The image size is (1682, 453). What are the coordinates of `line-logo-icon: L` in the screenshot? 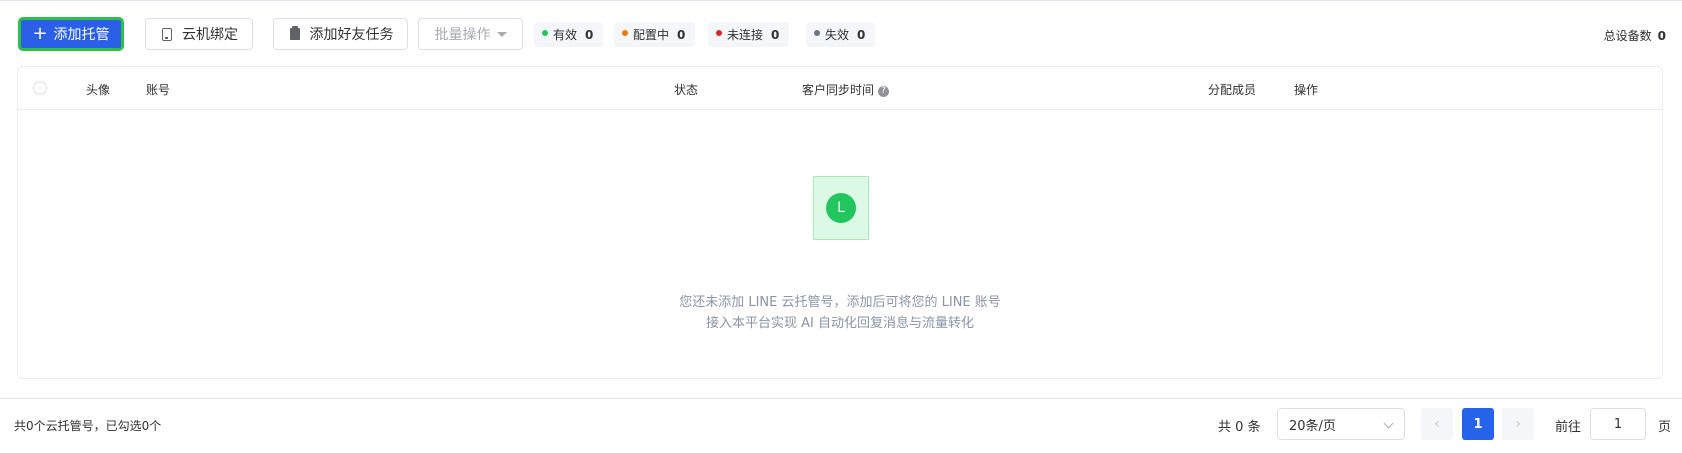 It's located at (841, 208).